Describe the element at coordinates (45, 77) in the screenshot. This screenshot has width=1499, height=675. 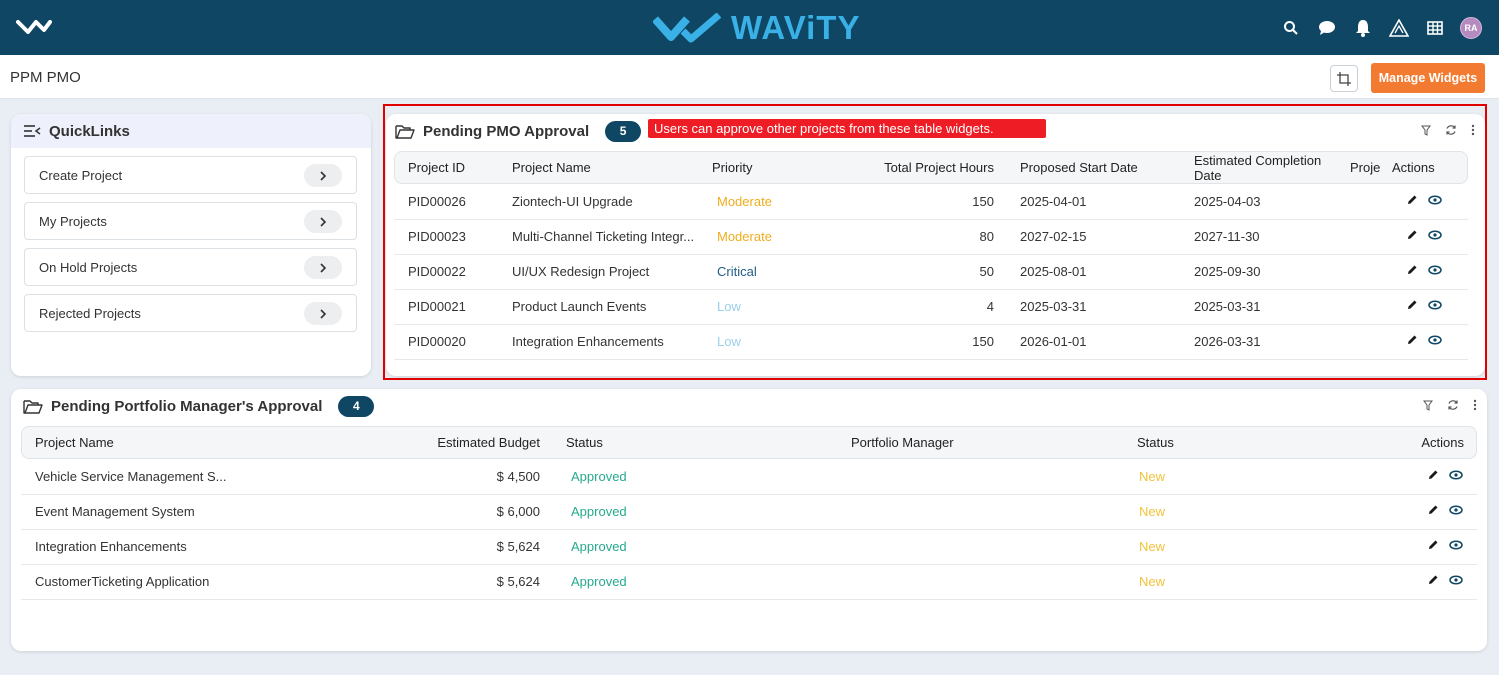
I see `page-title: PPM PMO` at that location.